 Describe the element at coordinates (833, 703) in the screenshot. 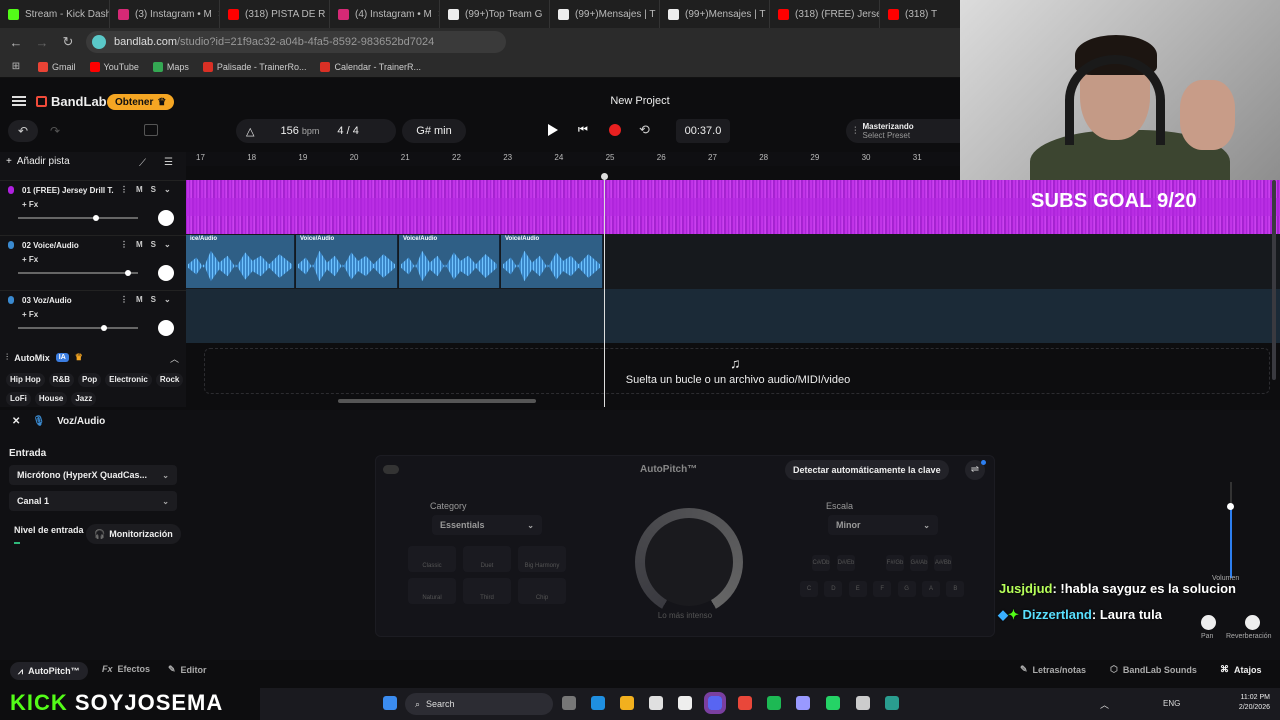

I see `whatsapp-icon` at that location.